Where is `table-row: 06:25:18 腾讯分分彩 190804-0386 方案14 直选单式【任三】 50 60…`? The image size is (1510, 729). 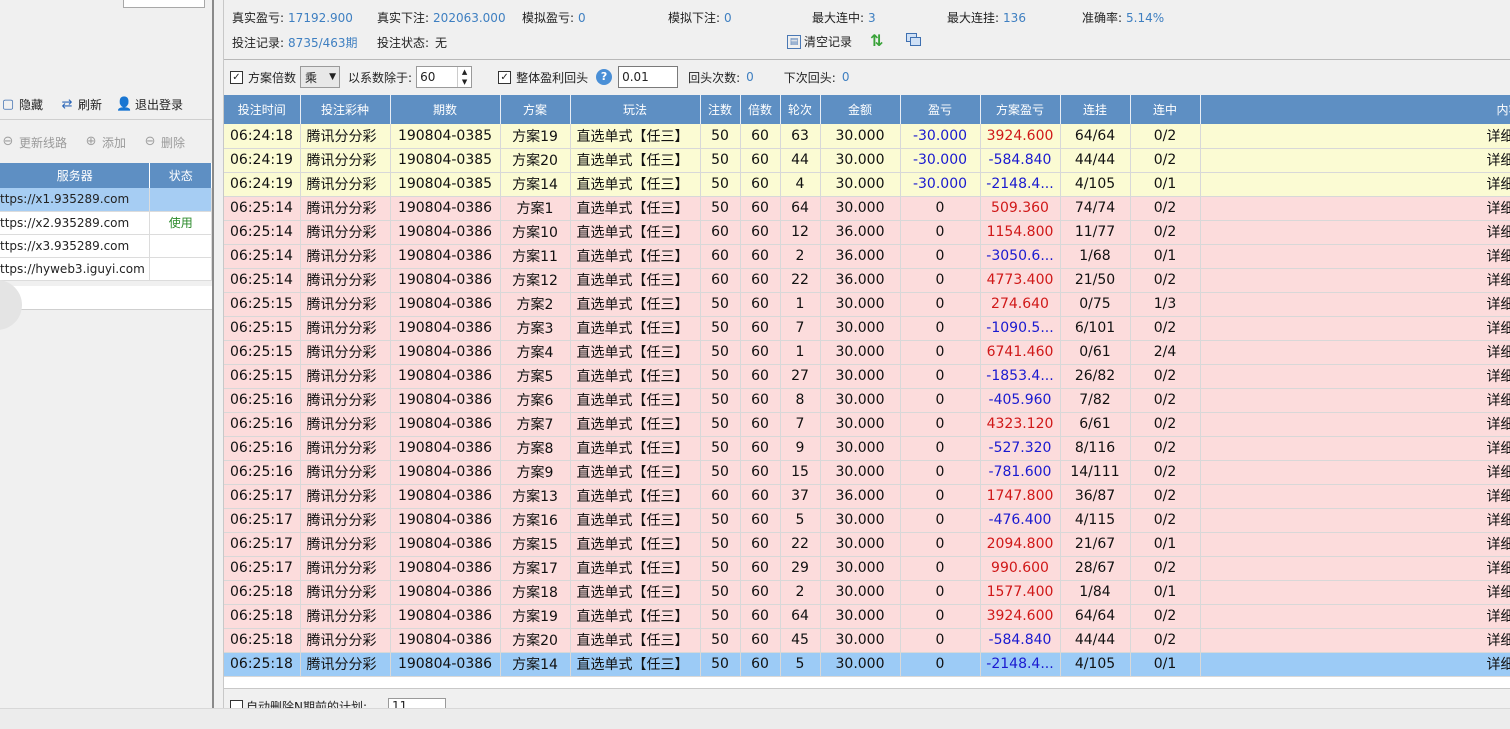 table-row: 06:25:18 腾讯分分彩 190804-0386 方案14 直选单式【任三】 50 60… is located at coordinates (867, 664).